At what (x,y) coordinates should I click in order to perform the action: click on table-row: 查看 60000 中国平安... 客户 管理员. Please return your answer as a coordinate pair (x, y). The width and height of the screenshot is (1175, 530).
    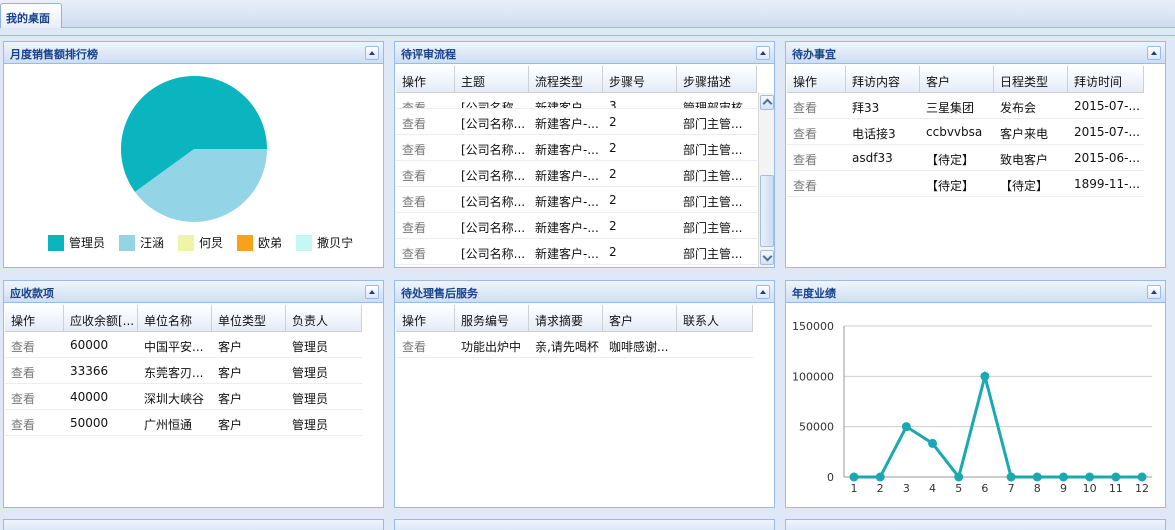
    Looking at the image, I should click on (183, 345).